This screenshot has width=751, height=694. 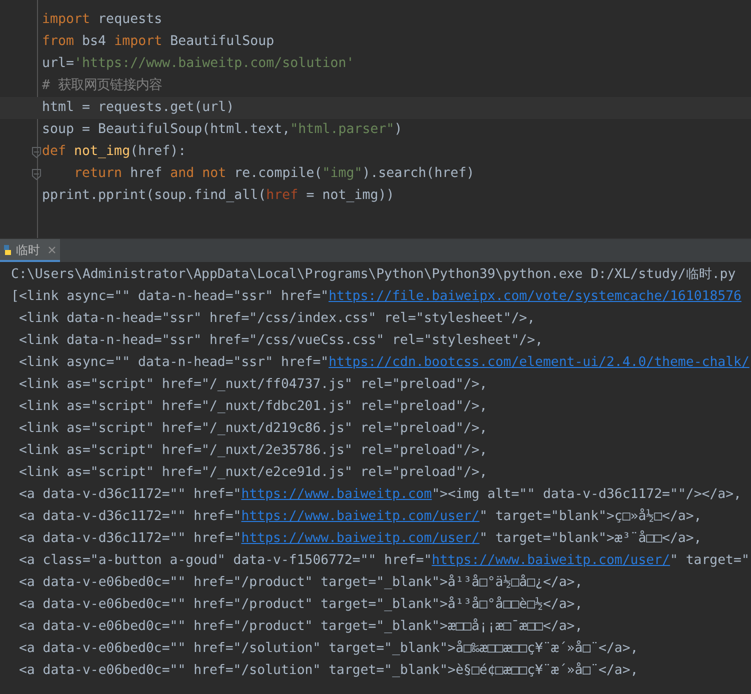 I want to click on console-line: <link as="script" href="/_nuxt/e2ce91d.js" rel="preload"/>,, so click(x=253, y=473).